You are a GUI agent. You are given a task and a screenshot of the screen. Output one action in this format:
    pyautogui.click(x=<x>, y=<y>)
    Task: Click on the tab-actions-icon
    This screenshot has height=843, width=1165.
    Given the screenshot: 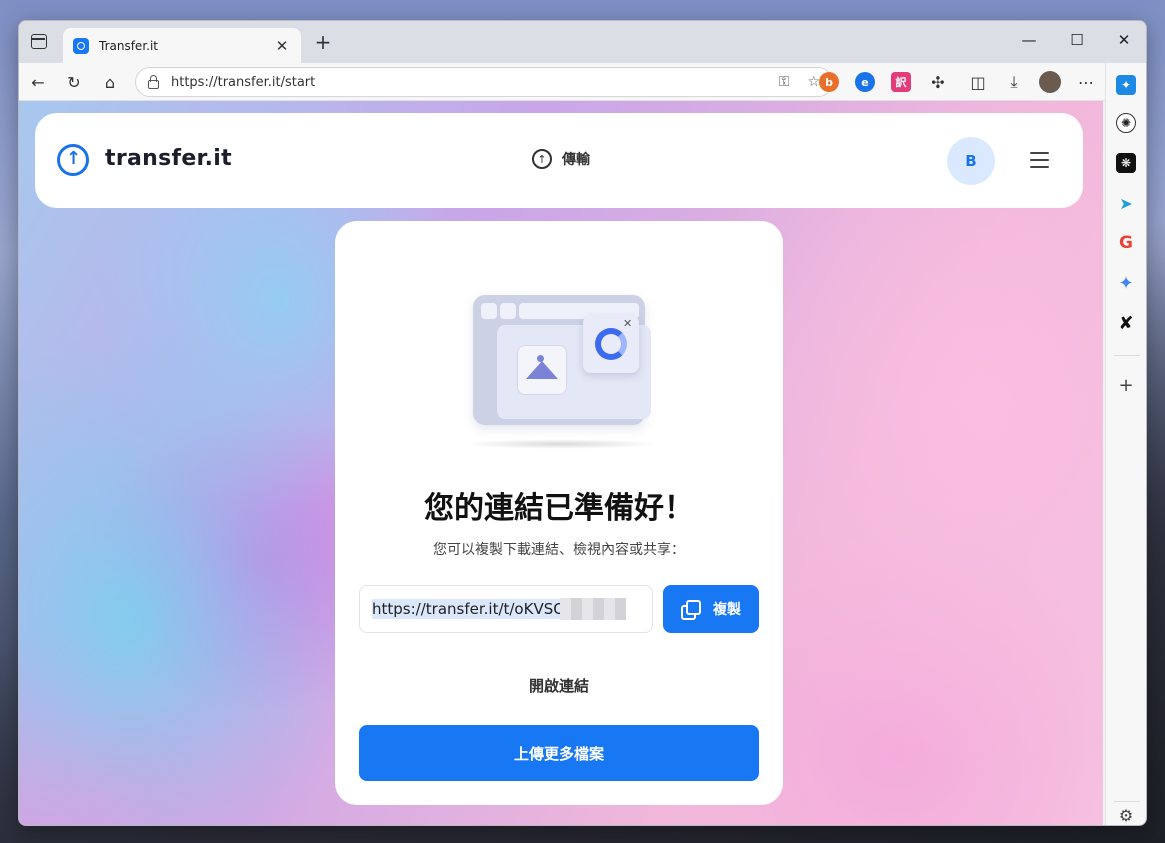 What is the action you would take?
    pyautogui.click(x=39, y=41)
    